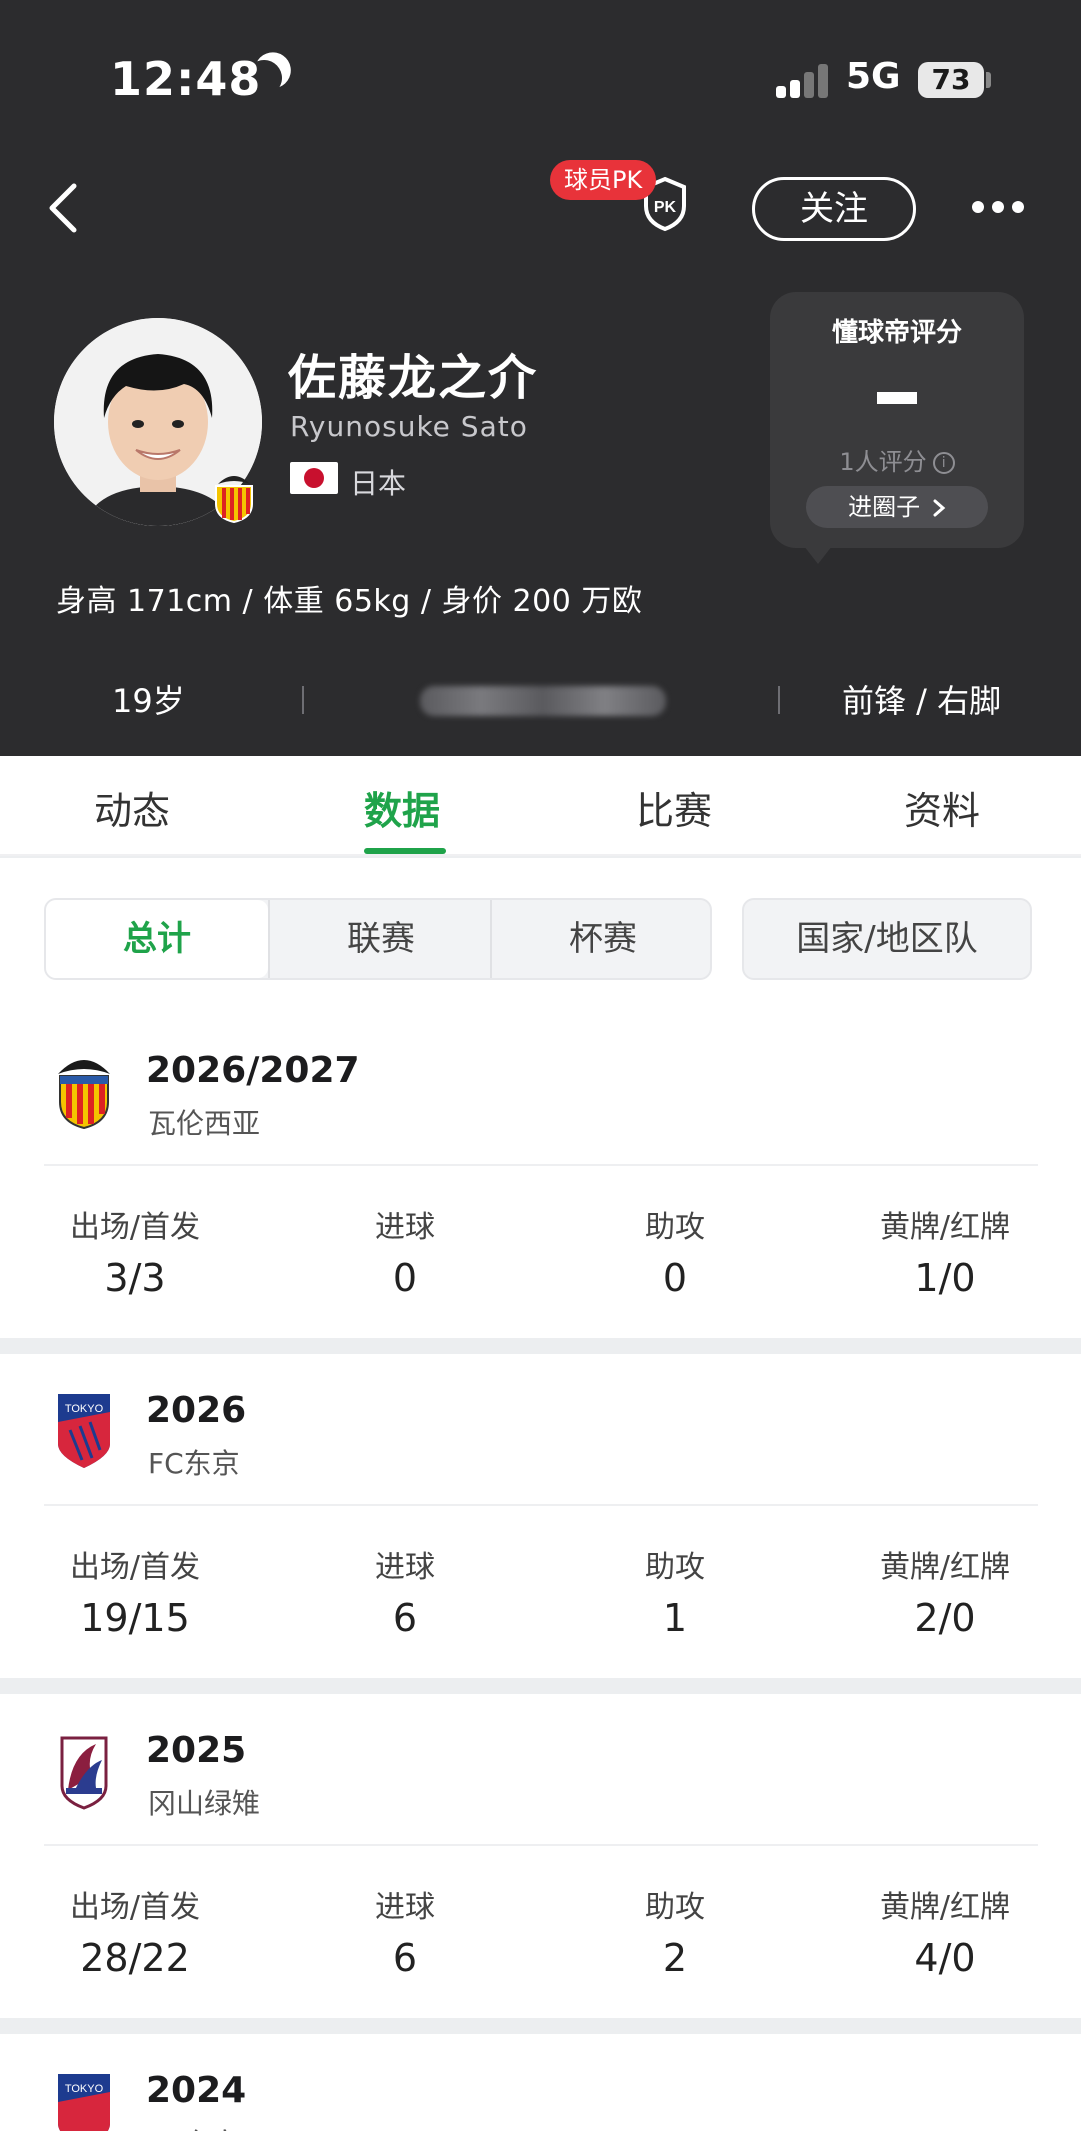  Describe the element at coordinates (897, 398) in the screenshot. I see `rating-value-dash` at that location.